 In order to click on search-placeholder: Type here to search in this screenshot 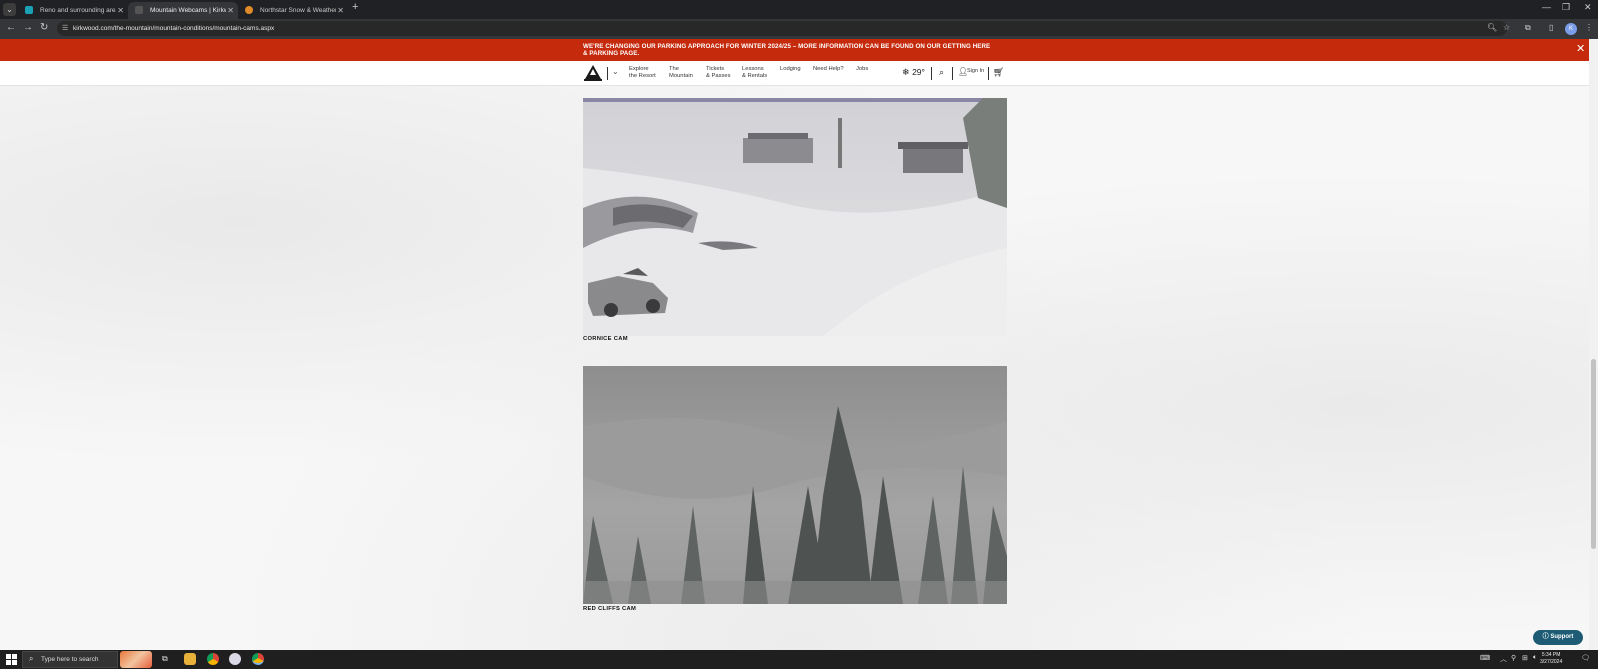, I will do `click(70, 659)`.